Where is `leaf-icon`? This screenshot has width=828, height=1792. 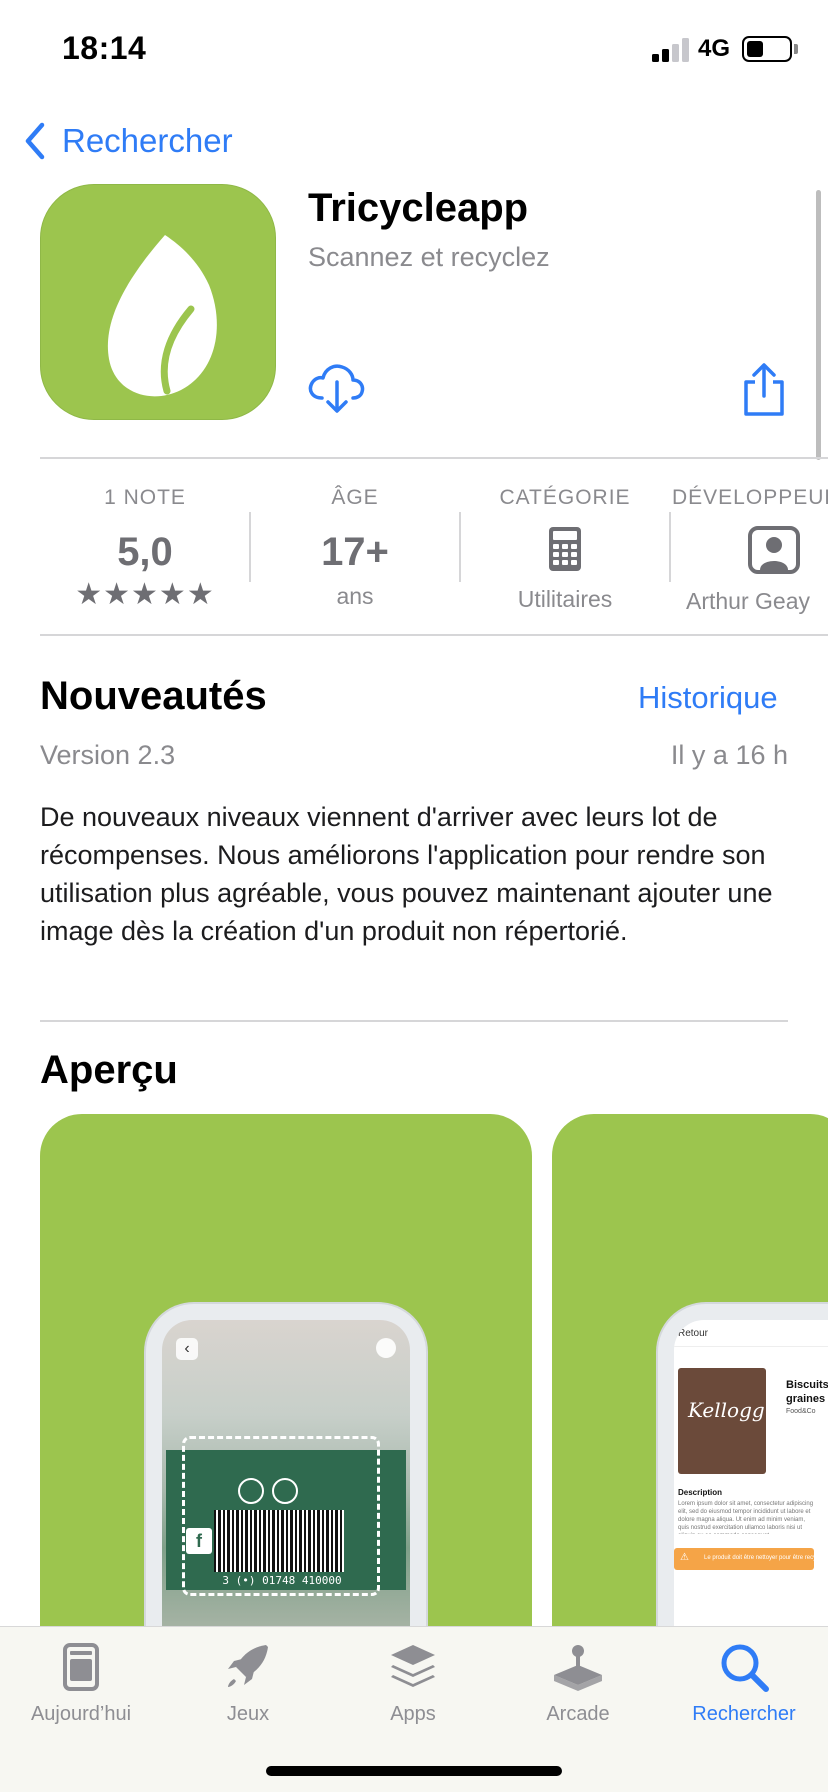 leaf-icon is located at coordinates (162, 316).